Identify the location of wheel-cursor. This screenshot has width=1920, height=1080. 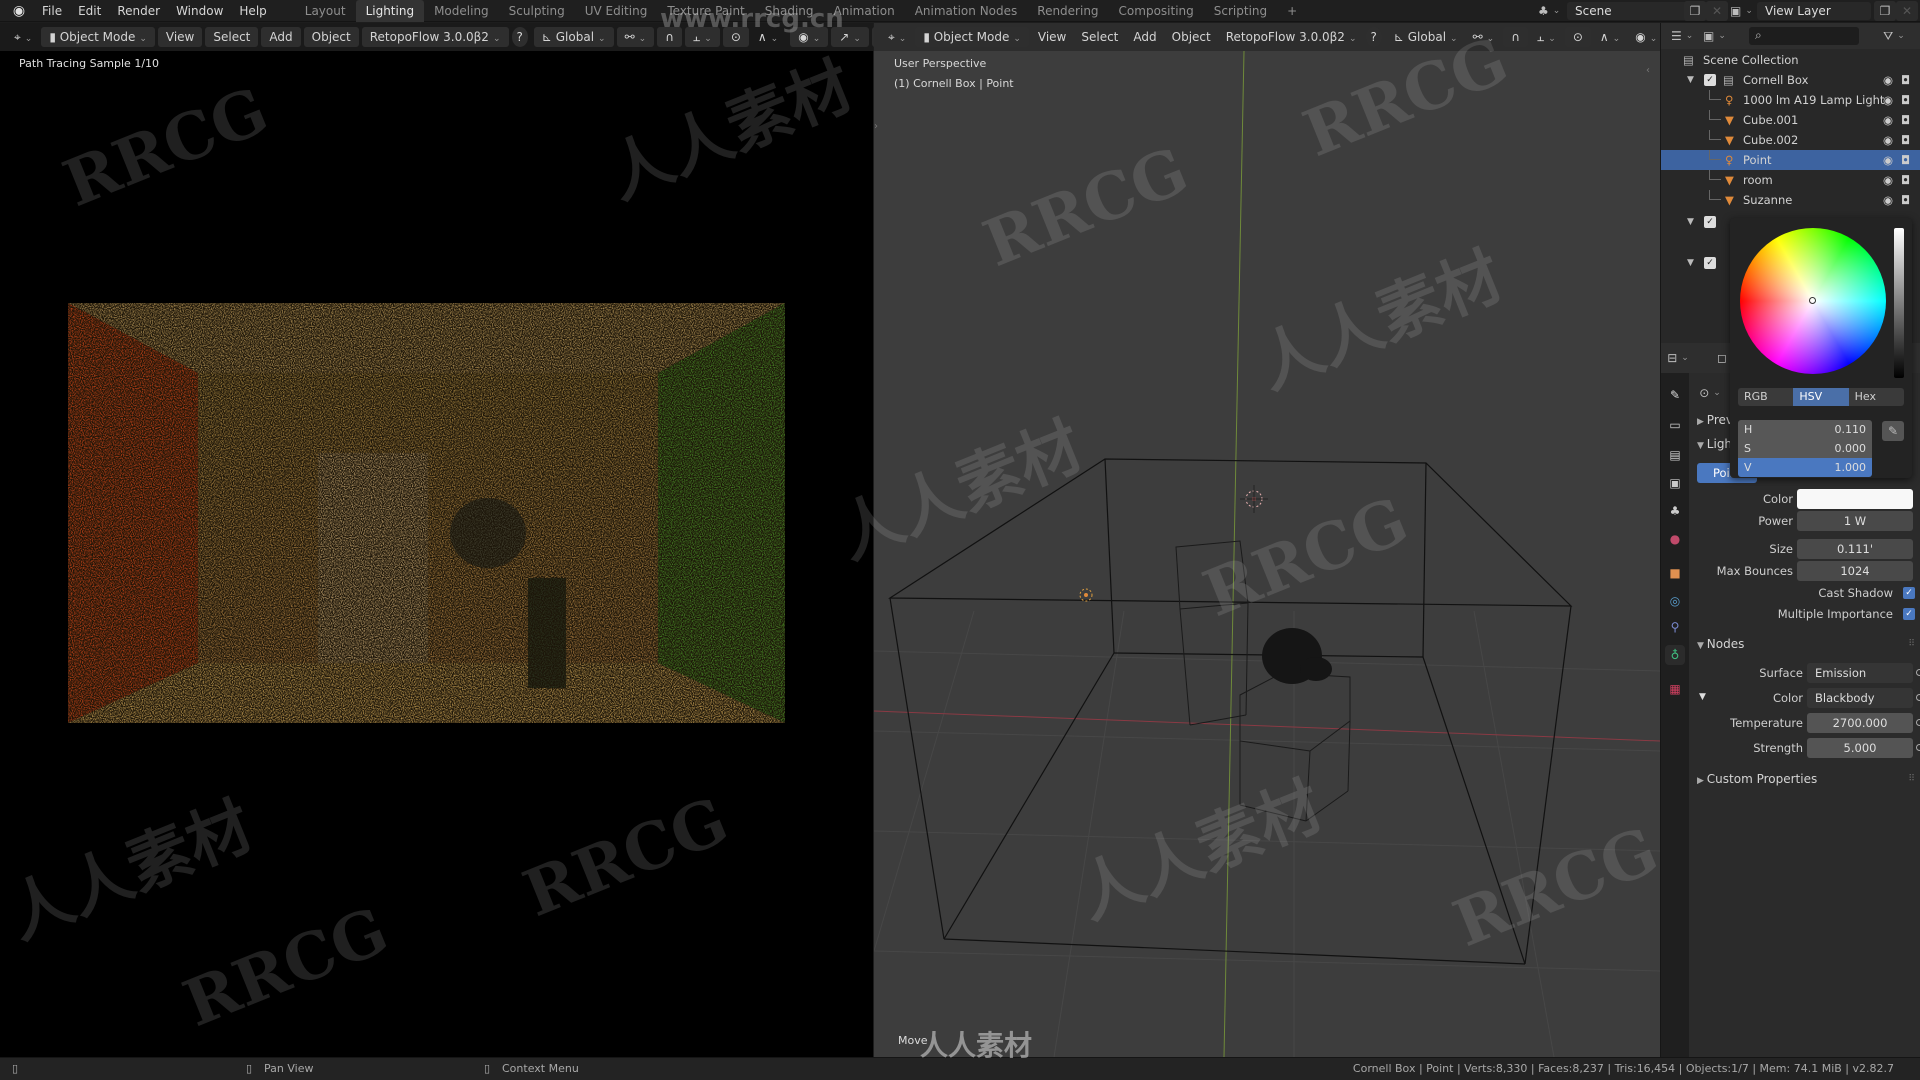
(1812, 300).